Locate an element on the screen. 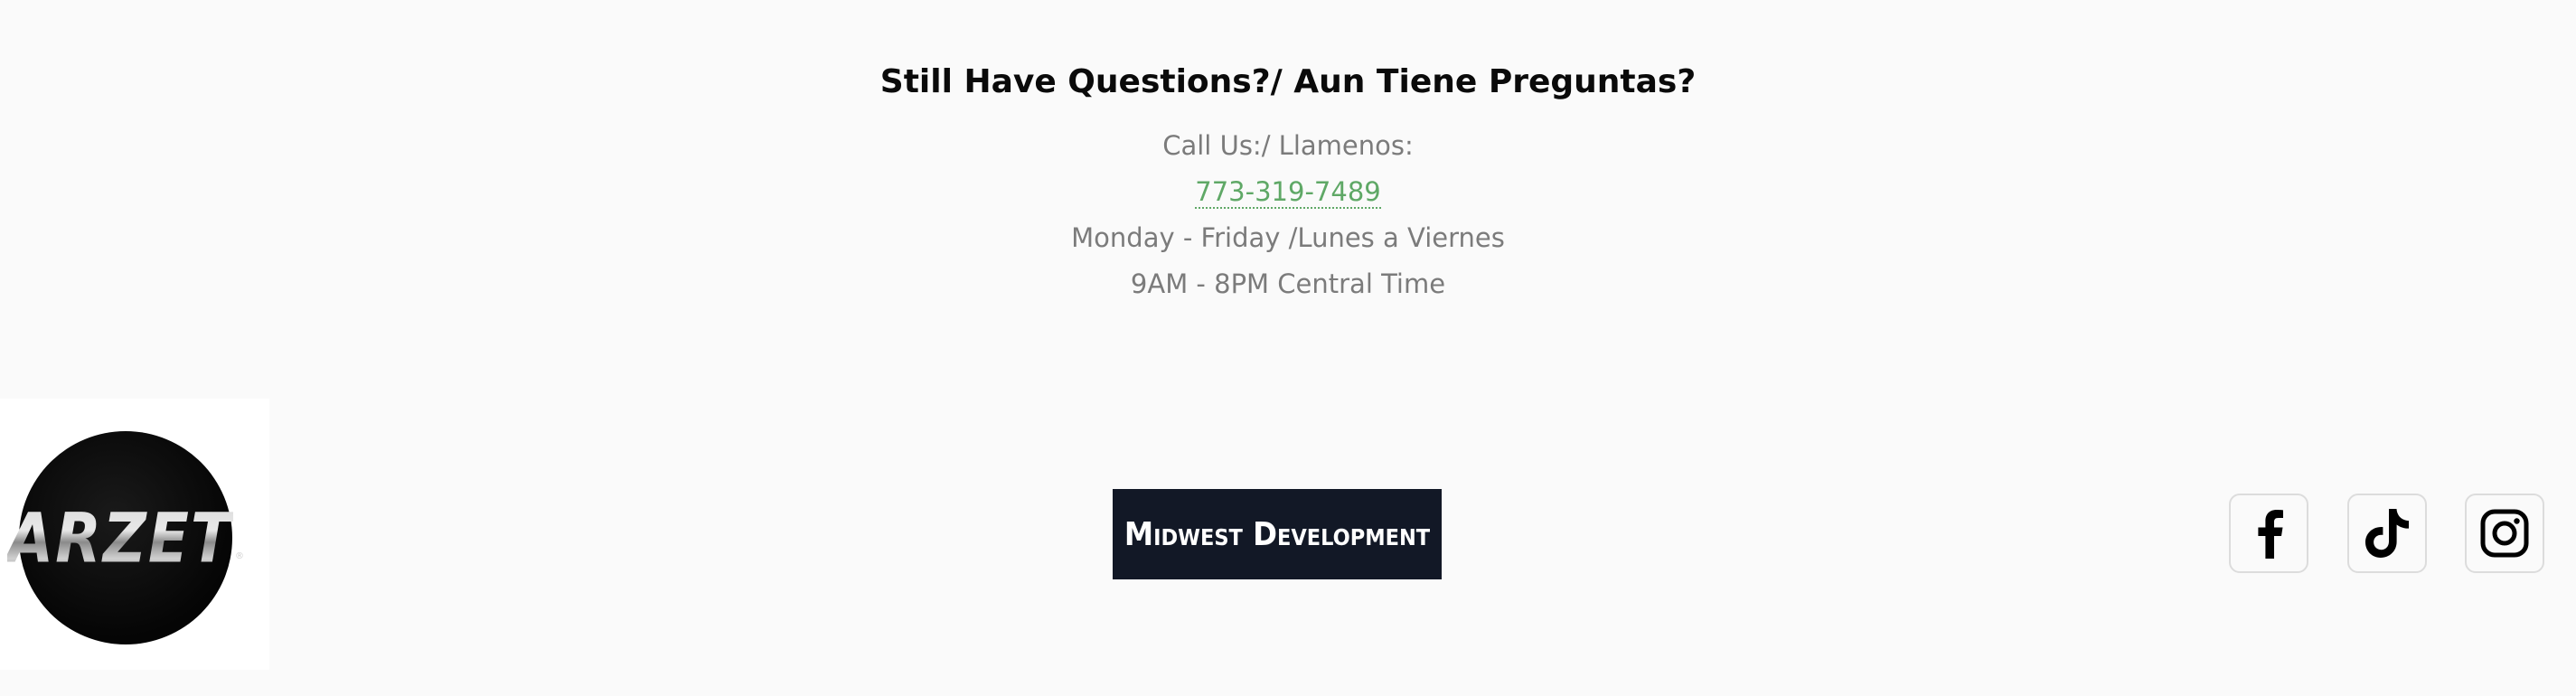 The width and height of the screenshot is (2576, 696). facebook-icon is located at coordinates (2271, 534).